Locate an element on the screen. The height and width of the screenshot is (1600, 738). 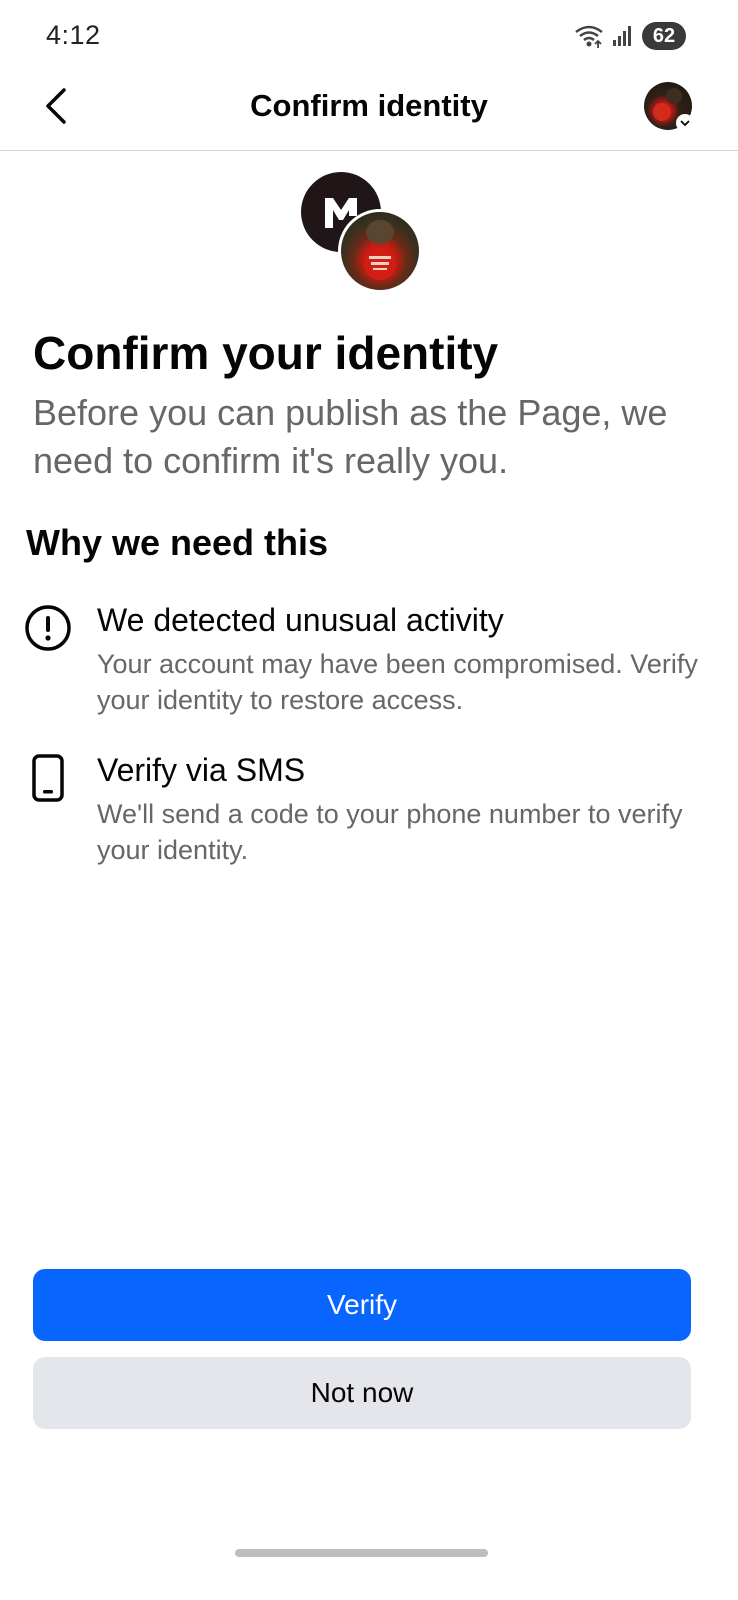
signal-icon is located at coordinates (622, 36).